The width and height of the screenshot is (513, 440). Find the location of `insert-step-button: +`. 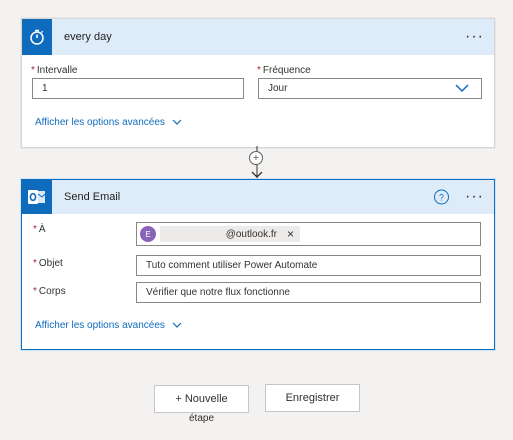

insert-step-button: + is located at coordinates (256, 158).